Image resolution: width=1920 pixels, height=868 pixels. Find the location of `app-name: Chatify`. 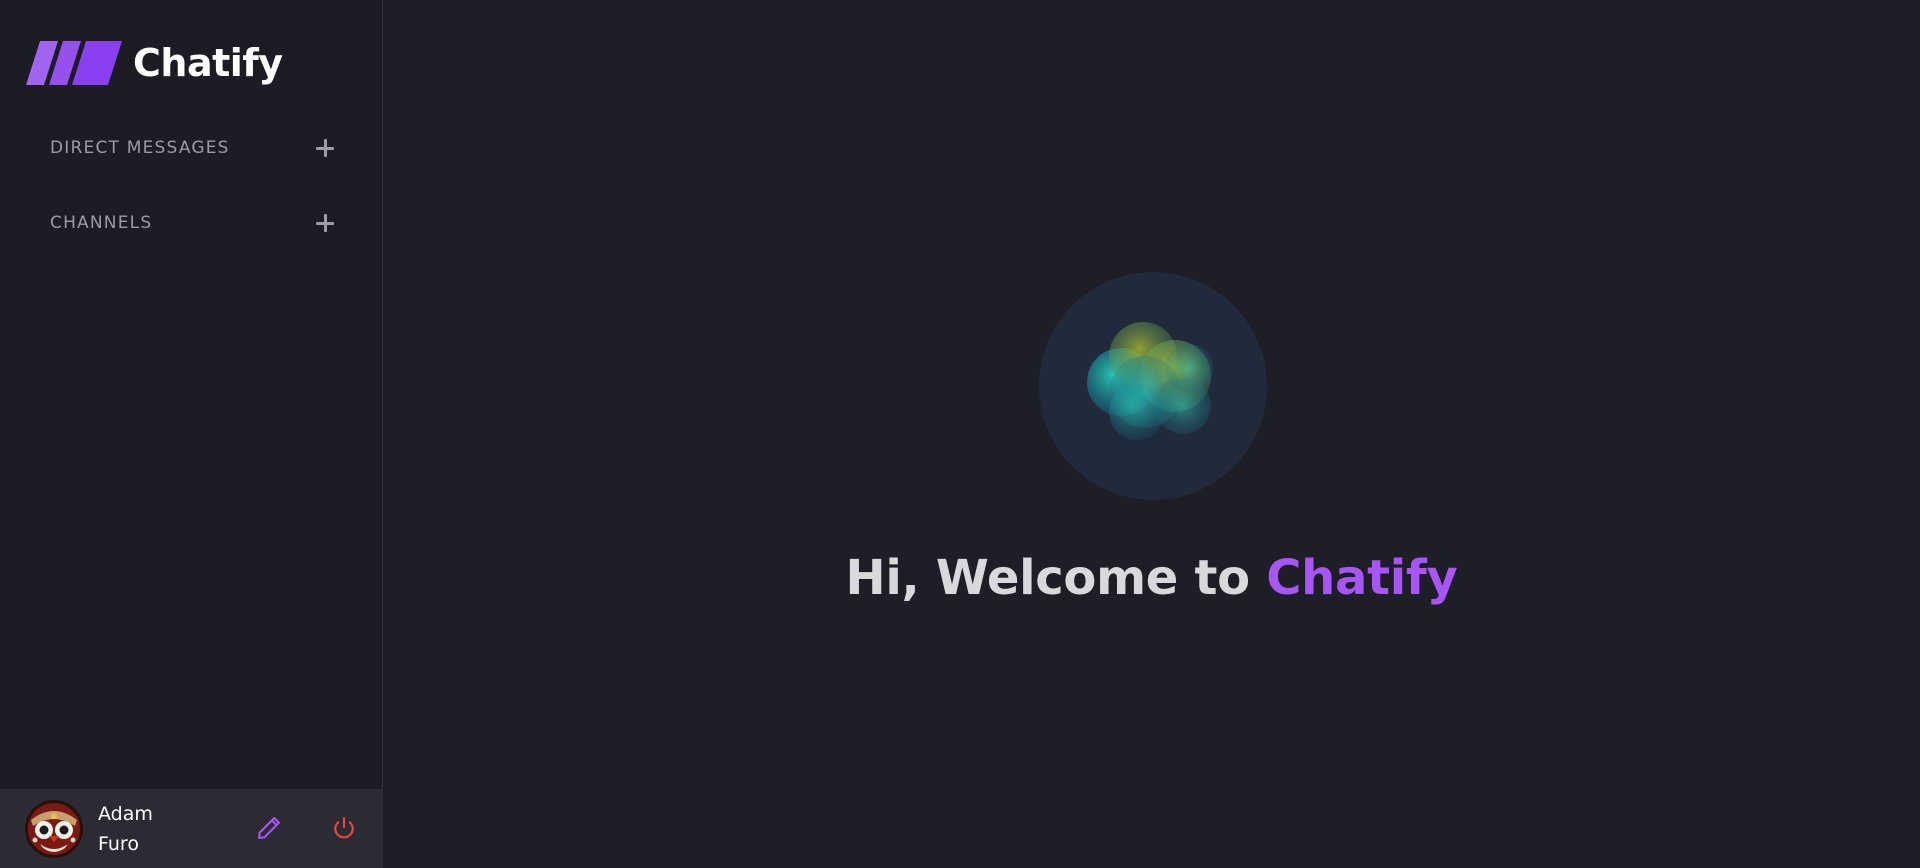

app-name: Chatify is located at coordinates (208, 63).